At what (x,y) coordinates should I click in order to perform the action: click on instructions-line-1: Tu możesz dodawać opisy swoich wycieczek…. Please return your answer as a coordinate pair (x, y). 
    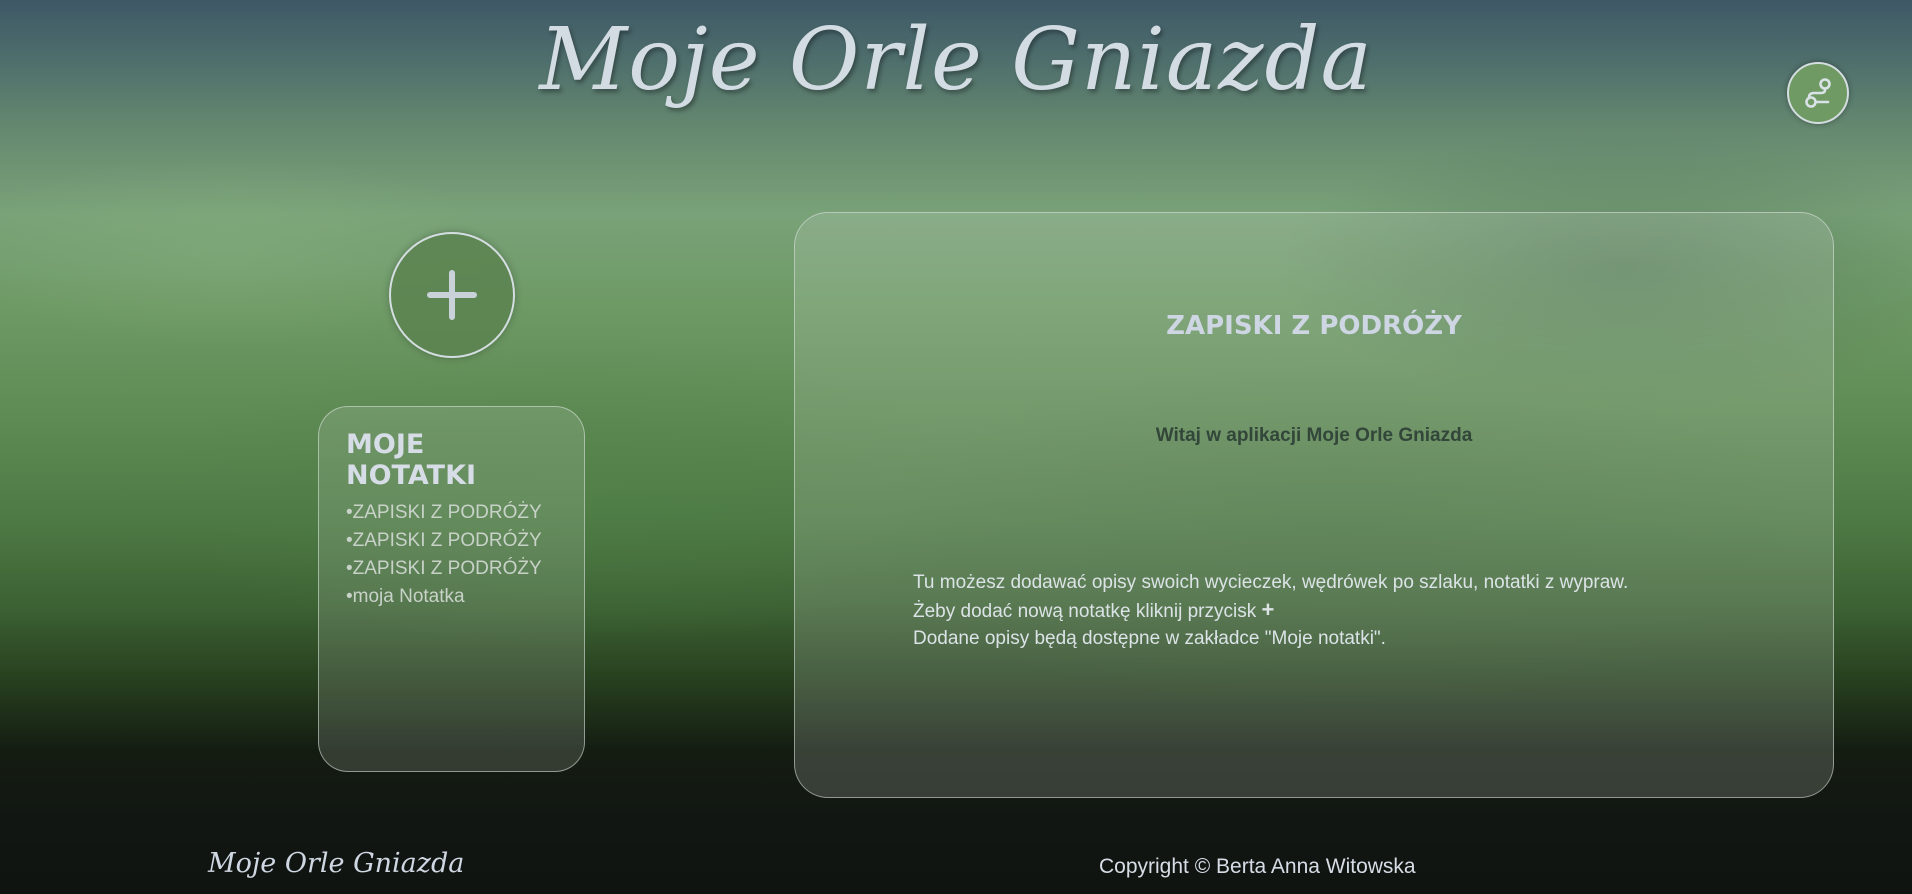
    Looking at the image, I should click on (1271, 582).